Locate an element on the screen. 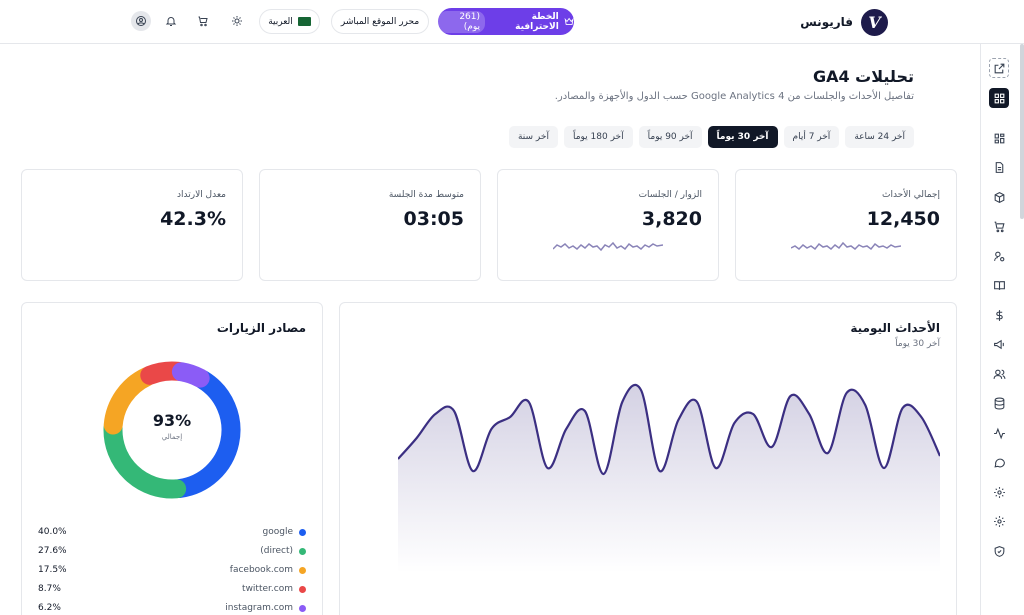 This screenshot has height=615, width=1024. theme-toggle-button is located at coordinates (237, 21).